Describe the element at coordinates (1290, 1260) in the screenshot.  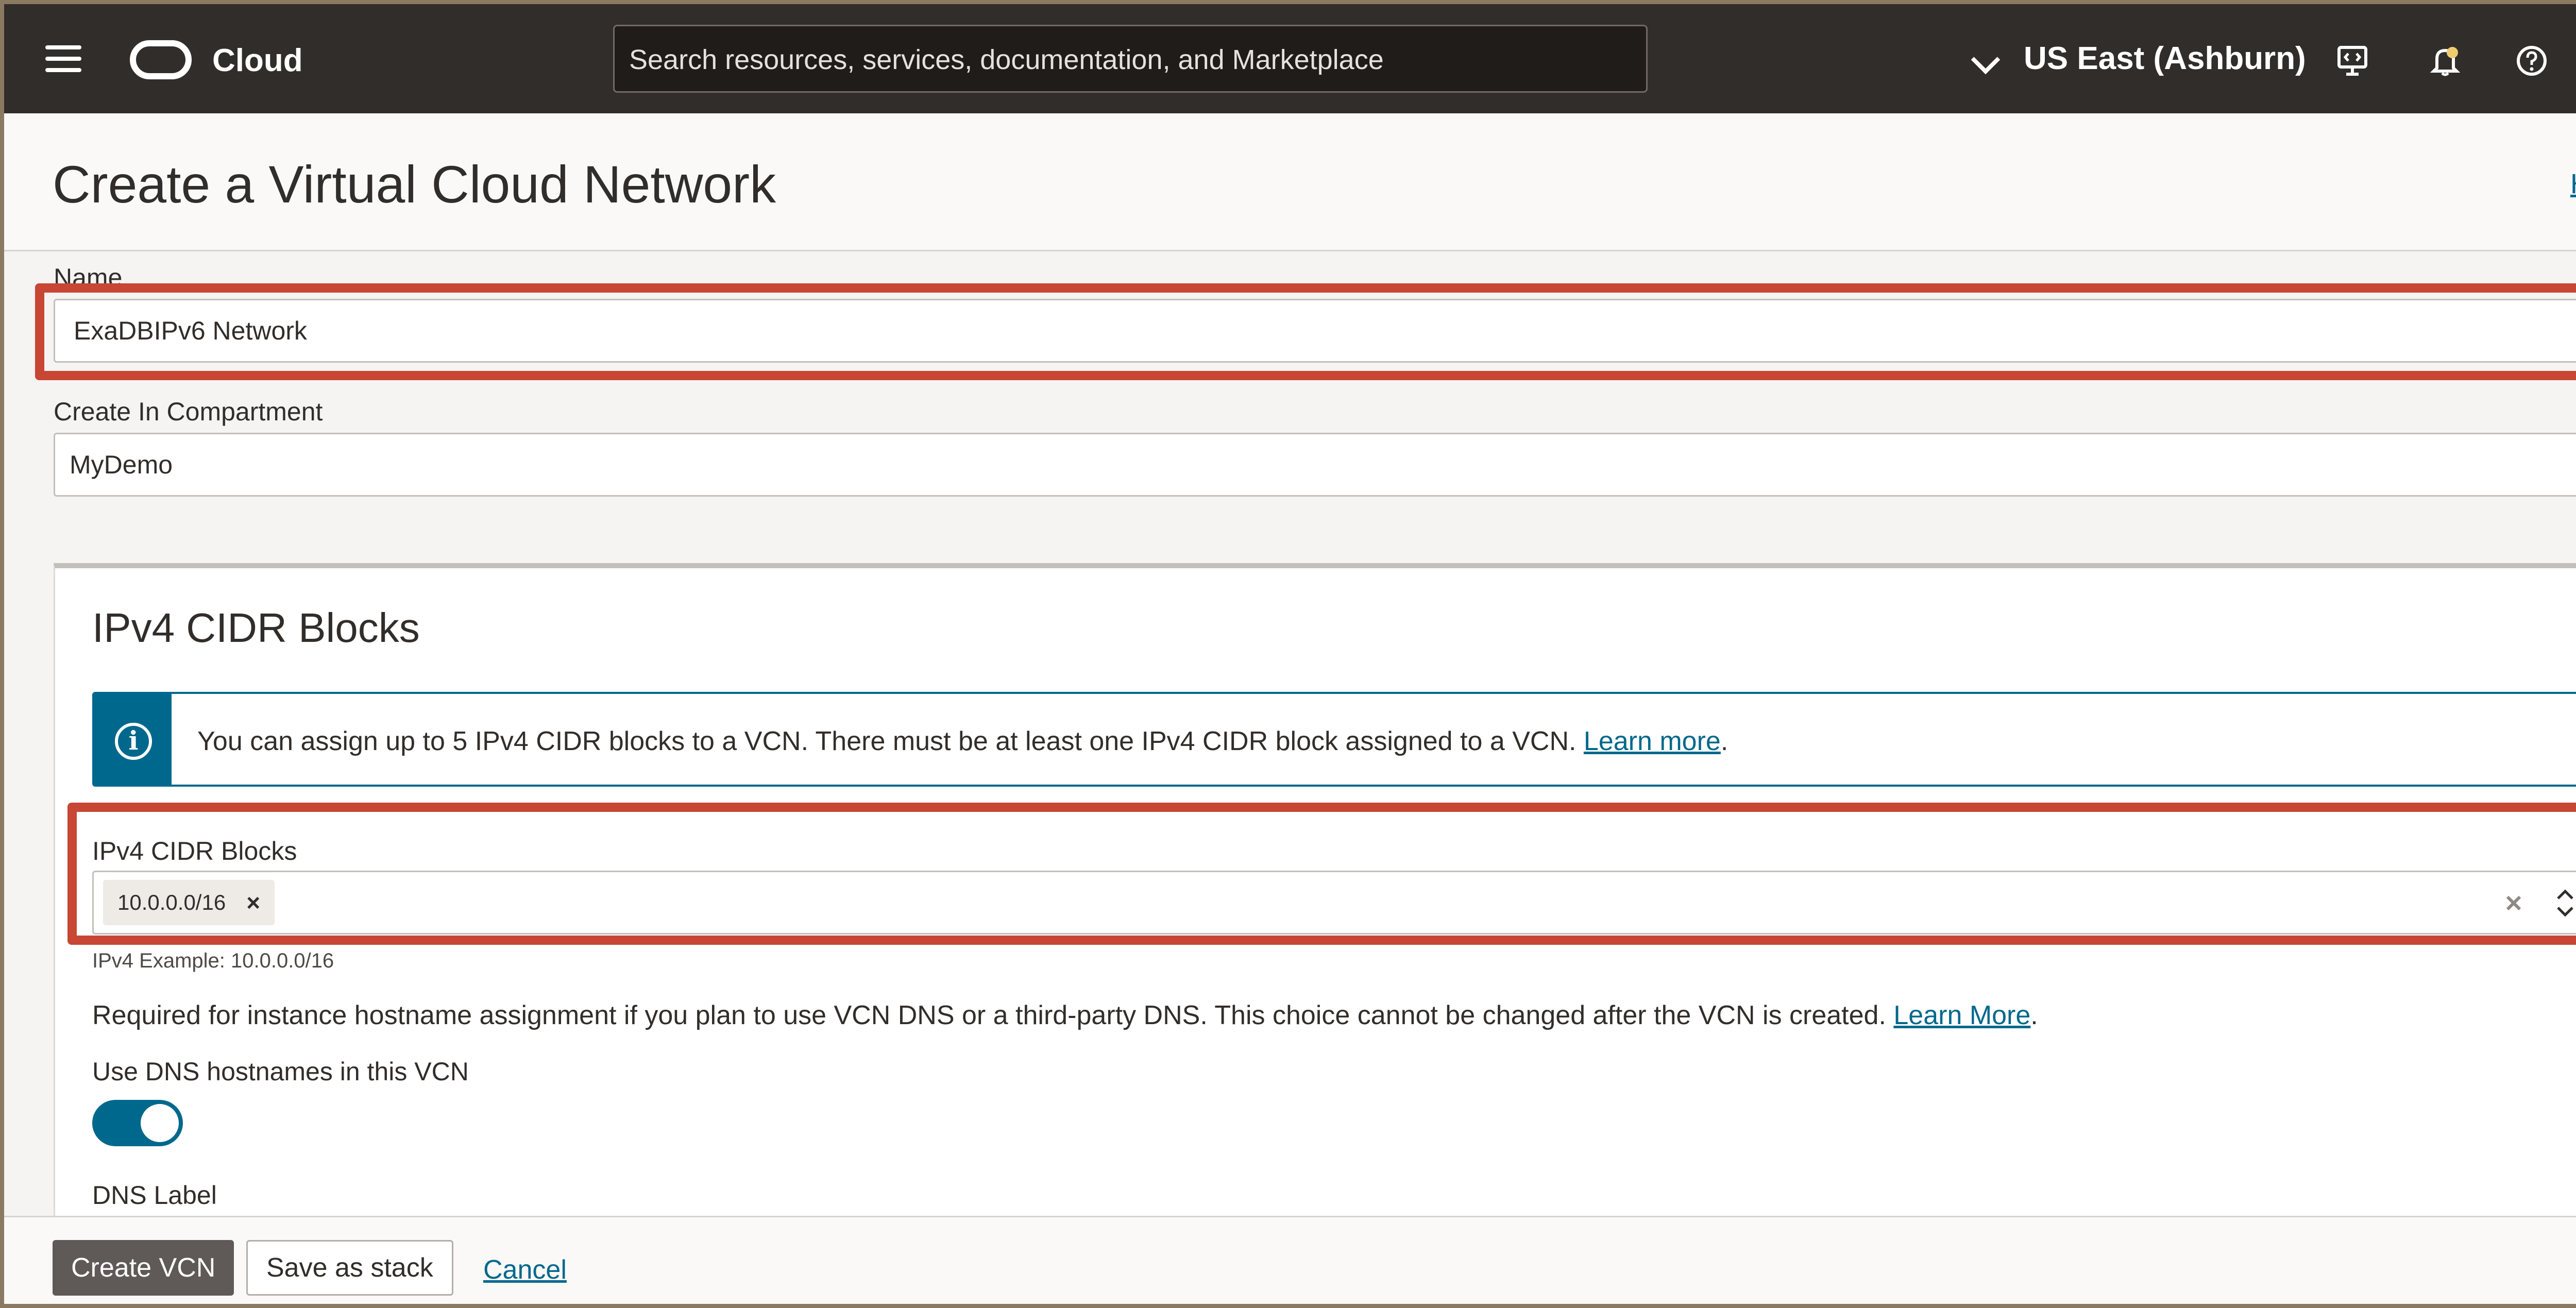
I see `form-footer: Create VCN Save as stack Cancel` at that location.